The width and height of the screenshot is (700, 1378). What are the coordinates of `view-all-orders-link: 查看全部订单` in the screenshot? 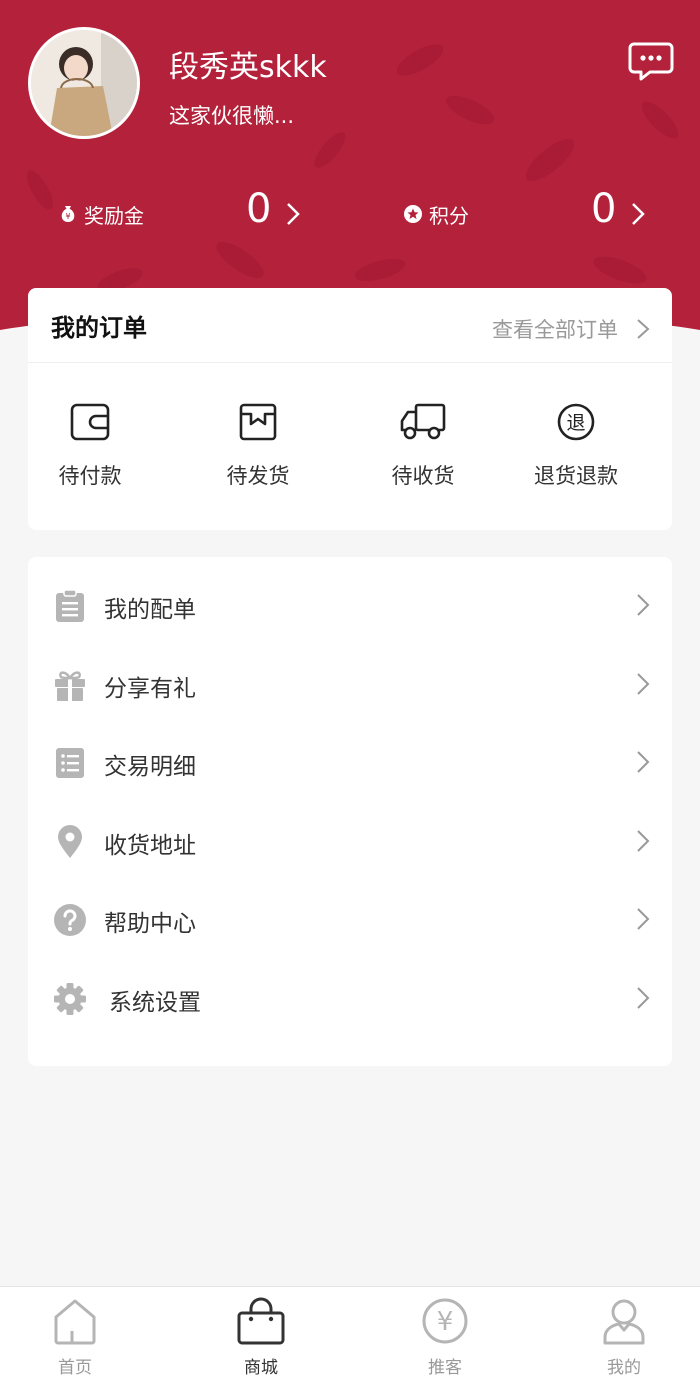 It's located at (571, 329).